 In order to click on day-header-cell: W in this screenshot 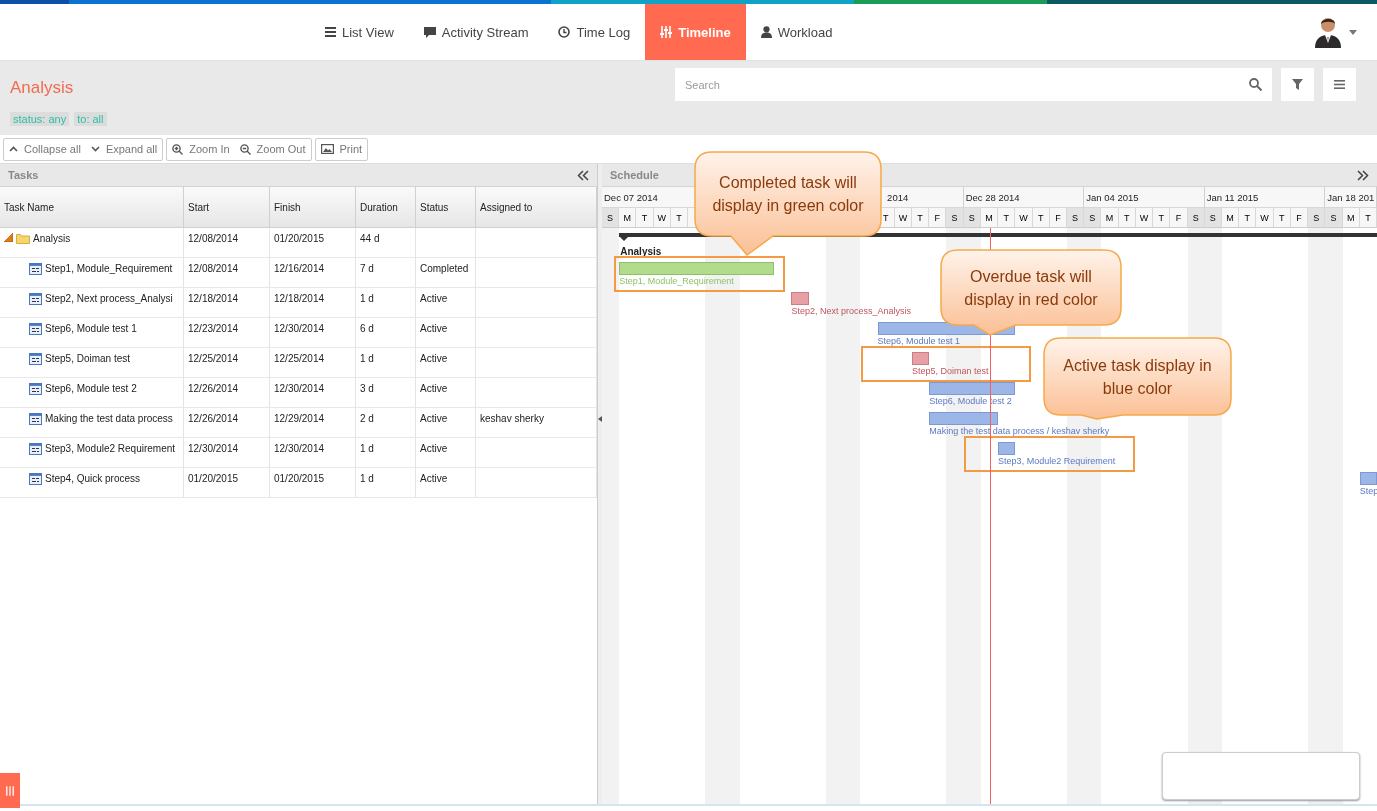, I will do `click(1024, 218)`.